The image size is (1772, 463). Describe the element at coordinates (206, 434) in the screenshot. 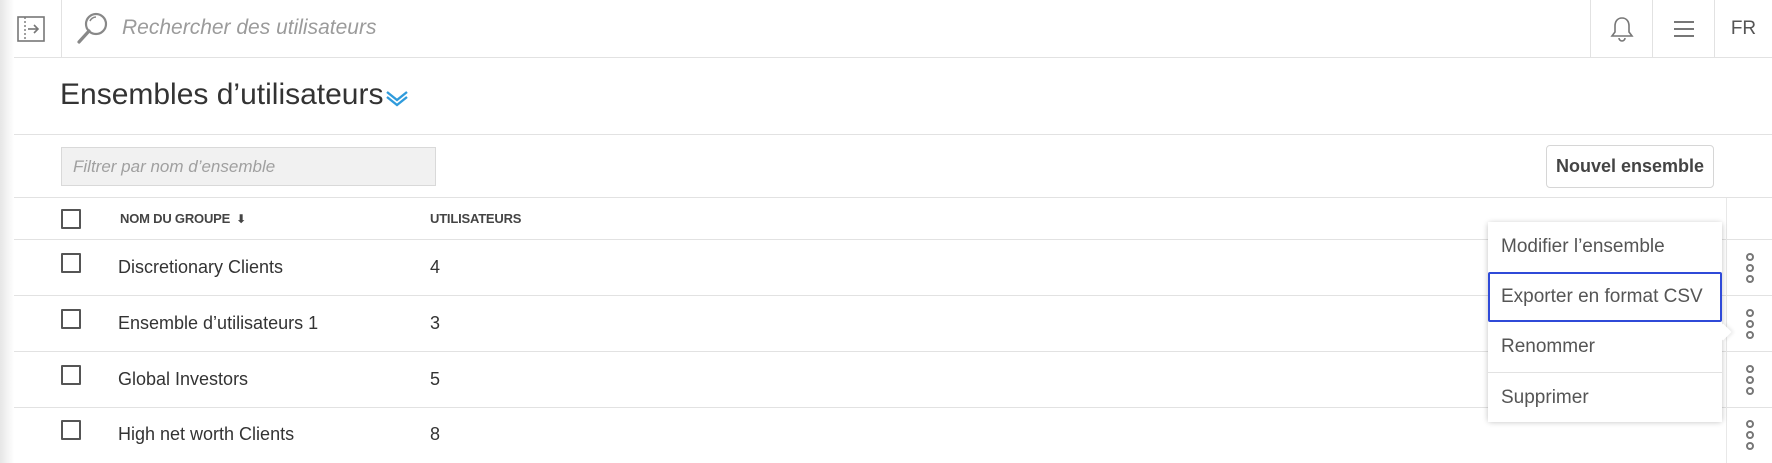

I see `cell-group-name: High net worth Clients` at that location.